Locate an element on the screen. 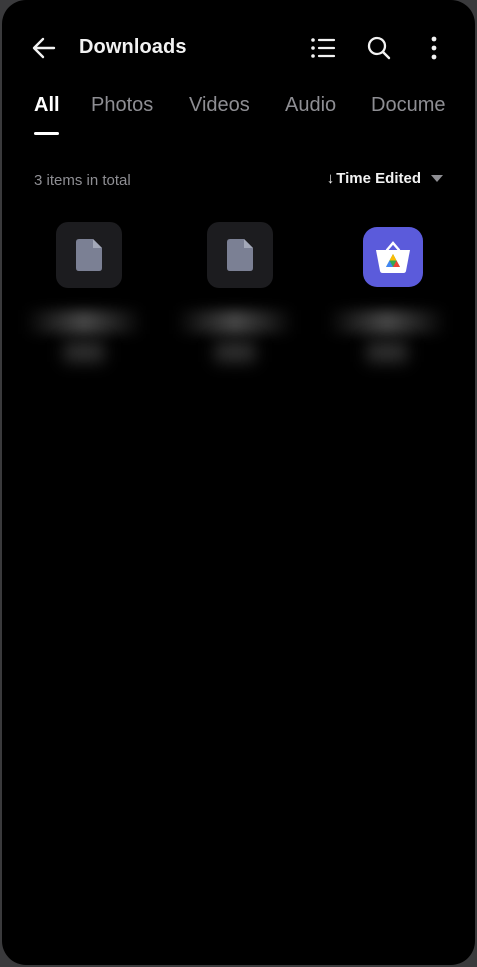  sort-selector: ↓ Time Edited is located at coordinates (385, 178).